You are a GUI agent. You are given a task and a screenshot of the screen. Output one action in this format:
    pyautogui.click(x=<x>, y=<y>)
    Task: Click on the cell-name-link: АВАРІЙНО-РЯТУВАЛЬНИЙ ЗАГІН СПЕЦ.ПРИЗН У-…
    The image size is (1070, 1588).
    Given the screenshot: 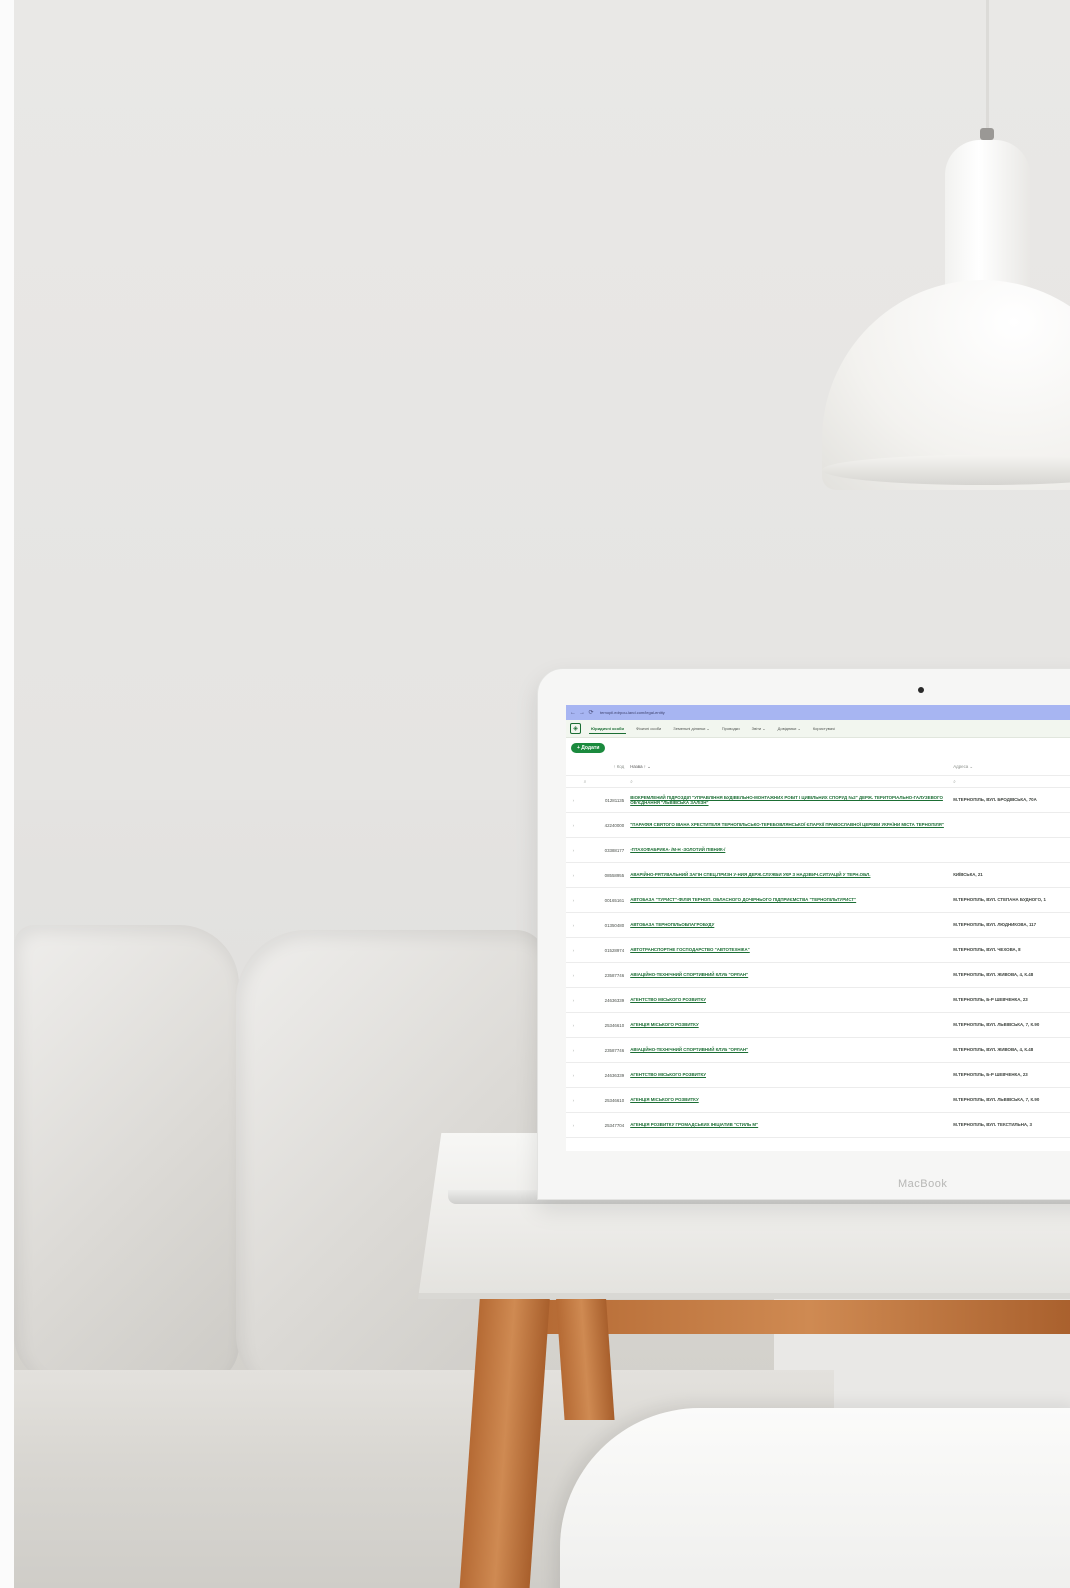 What is the action you would take?
    pyautogui.click(x=789, y=875)
    